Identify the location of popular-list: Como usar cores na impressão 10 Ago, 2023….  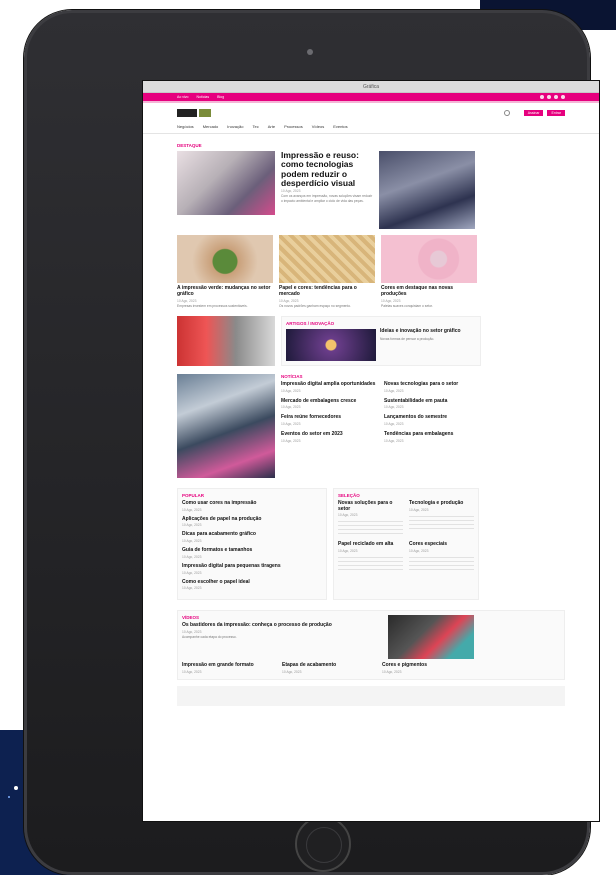
(252, 545).